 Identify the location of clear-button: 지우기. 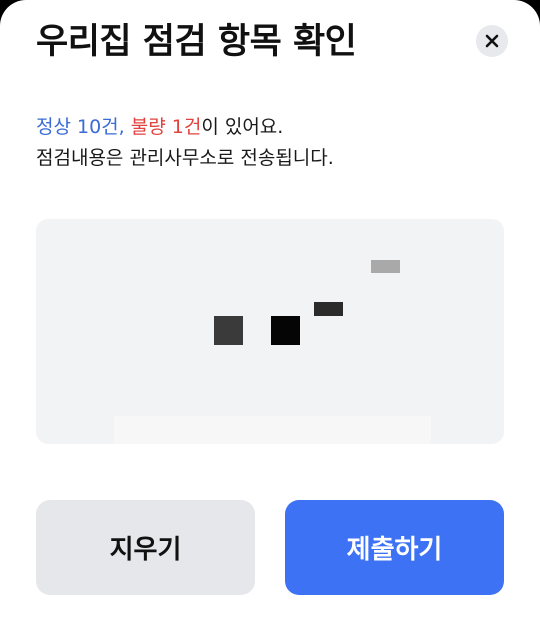
(145, 547).